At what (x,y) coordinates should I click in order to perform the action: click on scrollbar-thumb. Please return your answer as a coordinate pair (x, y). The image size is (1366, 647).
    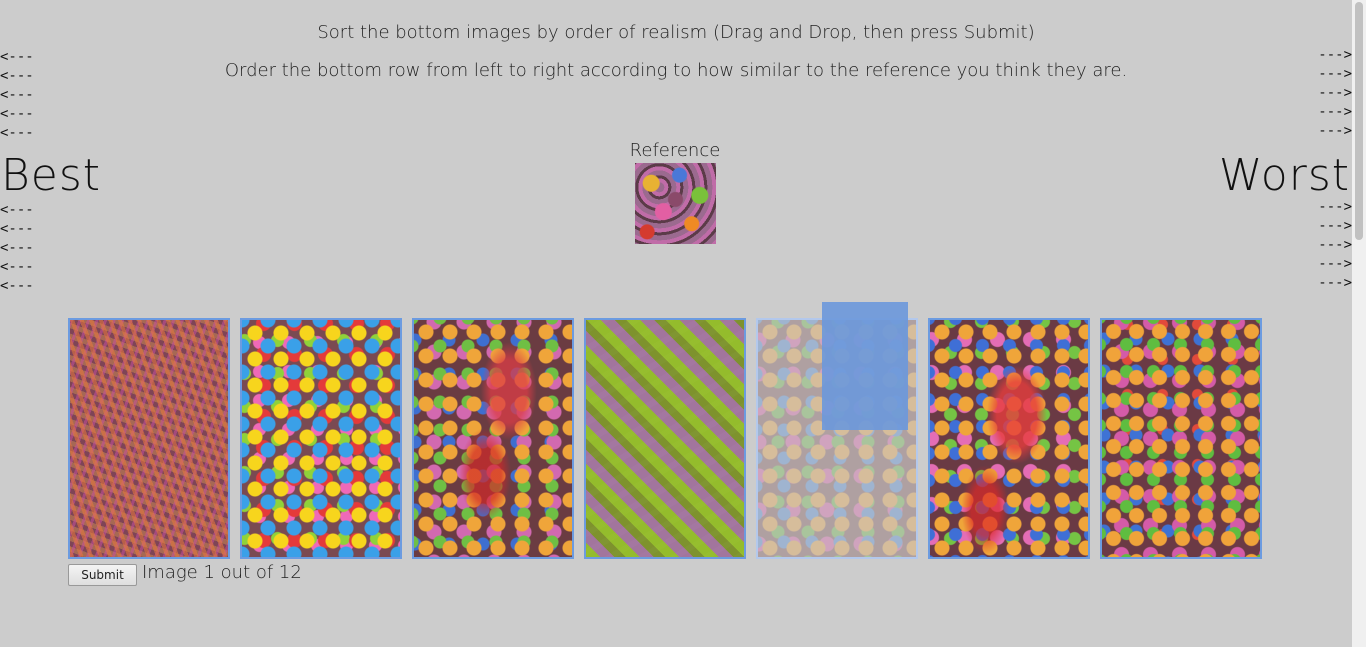
    Looking at the image, I should click on (1359, 121).